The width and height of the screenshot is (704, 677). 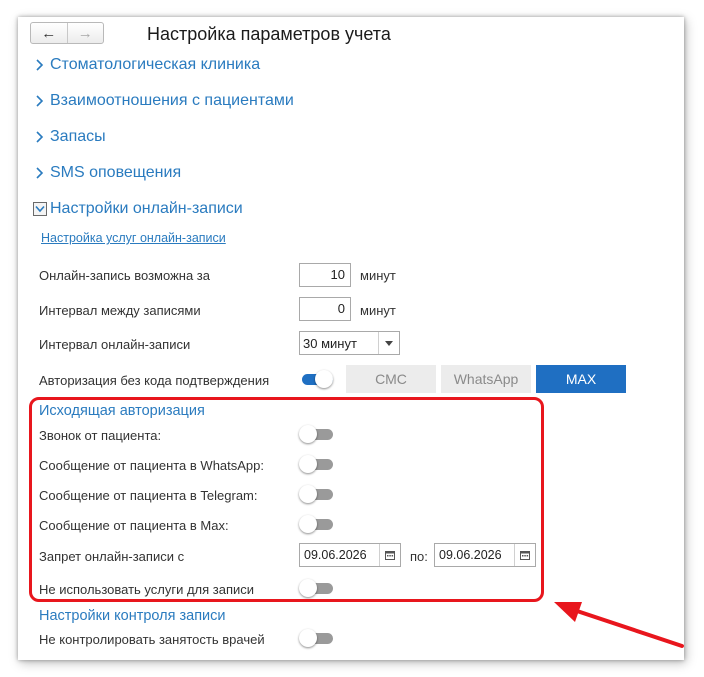 I want to click on section-clinic-label: Стоматологическая клиника, so click(x=155, y=64).